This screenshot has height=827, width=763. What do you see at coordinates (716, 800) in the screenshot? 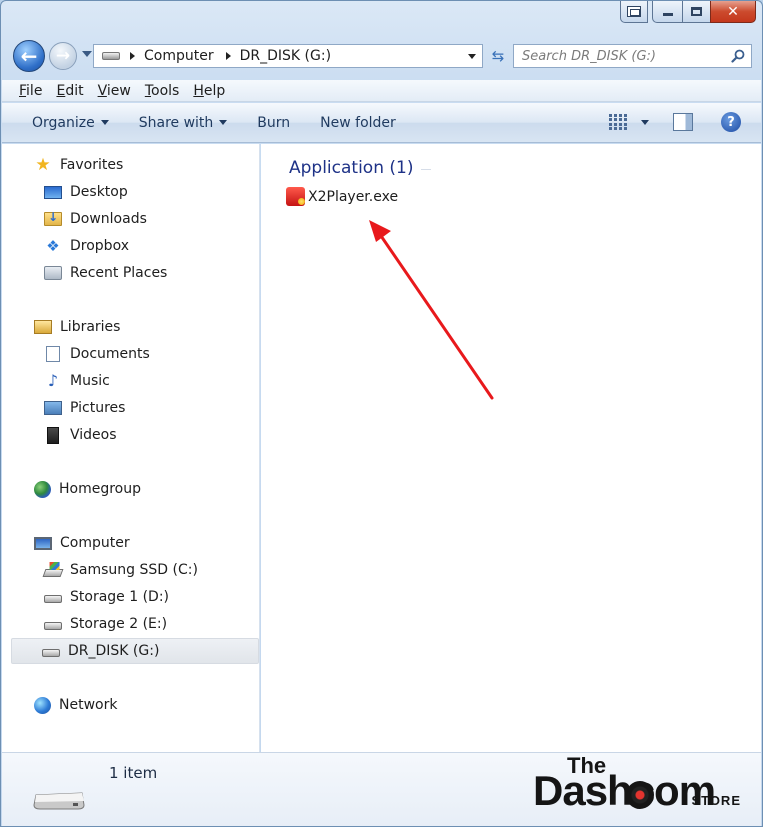
I see `logo-store-text: STORE` at bounding box center [716, 800].